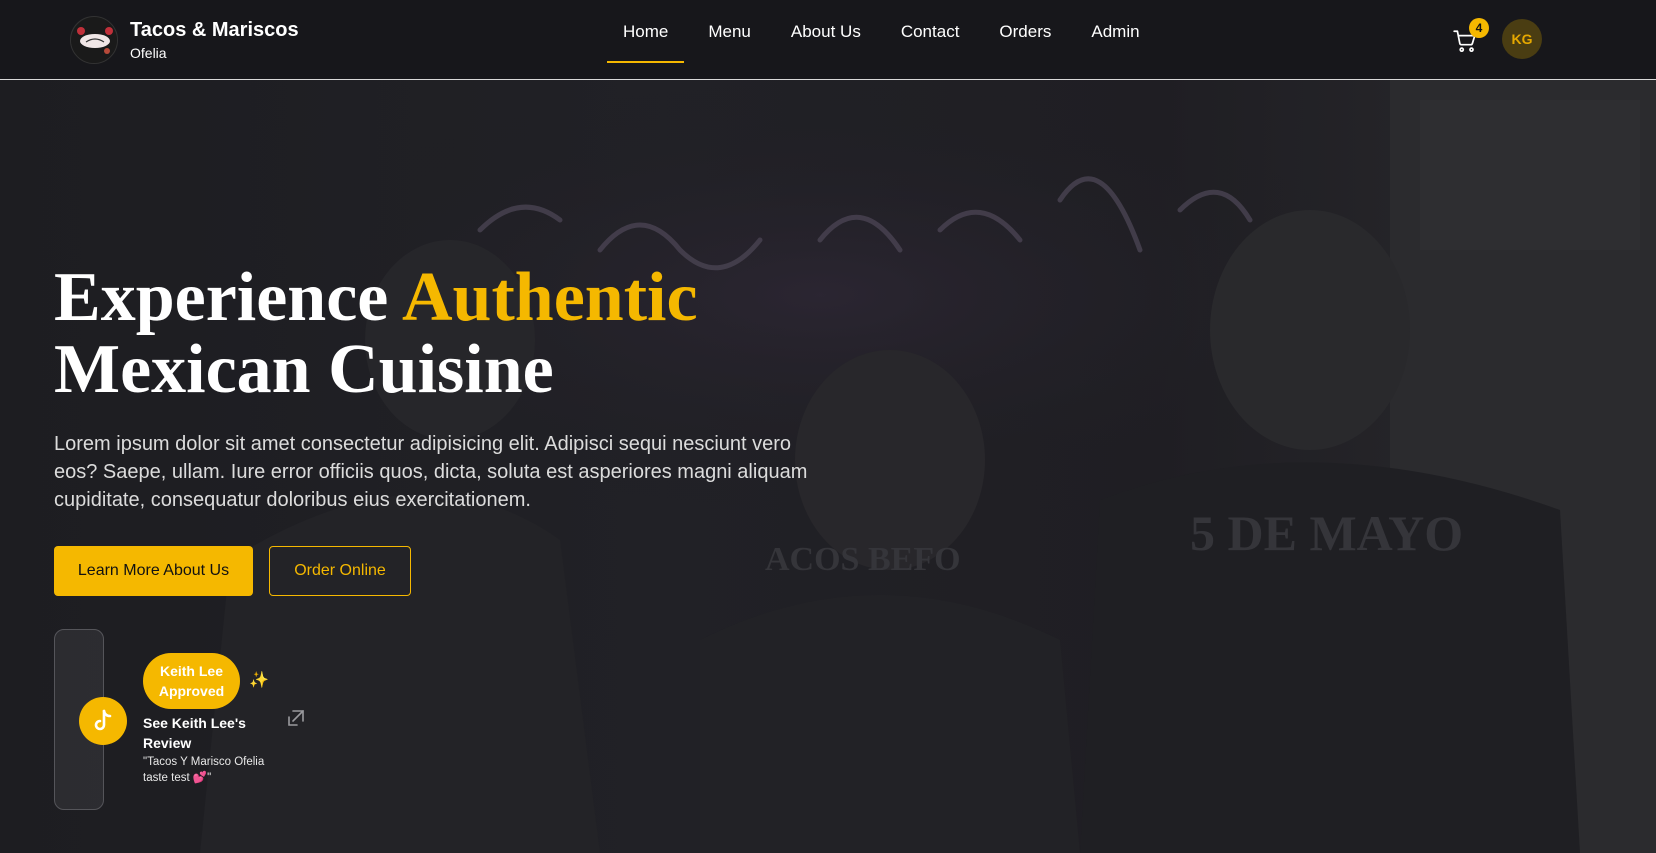  I want to click on nav-contact: Contact, so click(930, 32).